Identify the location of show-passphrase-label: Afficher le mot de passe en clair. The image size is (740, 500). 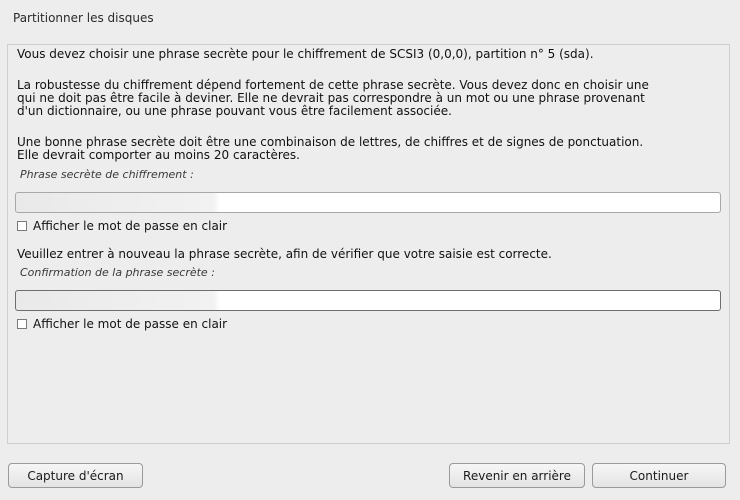
(130, 226).